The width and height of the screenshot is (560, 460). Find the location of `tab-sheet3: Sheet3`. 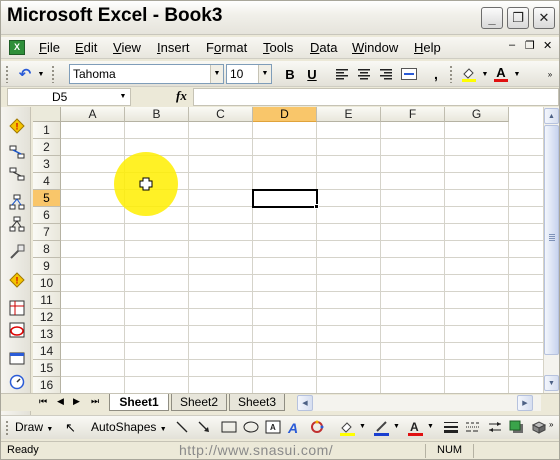

tab-sheet3: Sheet3 is located at coordinates (257, 402).